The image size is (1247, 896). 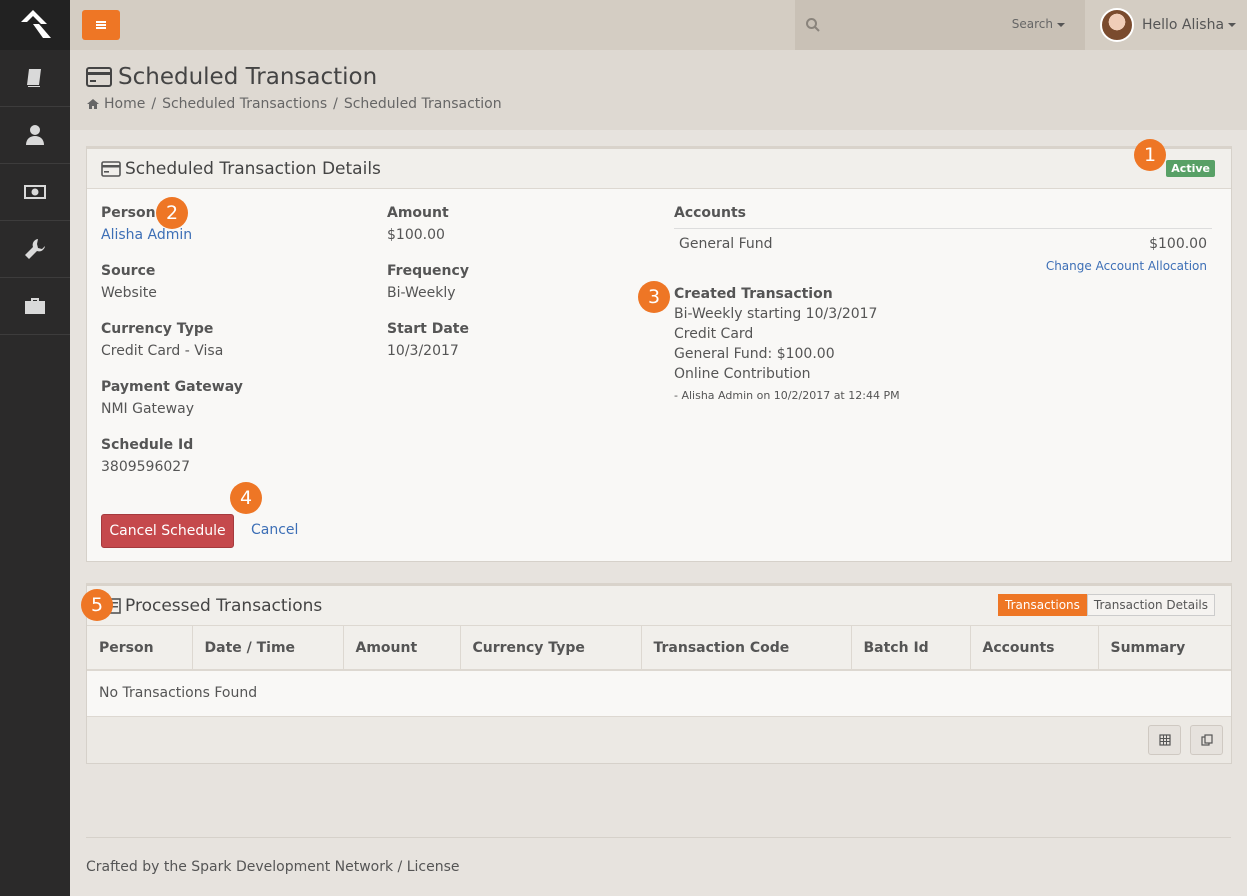 What do you see at coordinates (1117, 25) in the screenshot?
I see `avatar` at bounding box center [1117, 25].